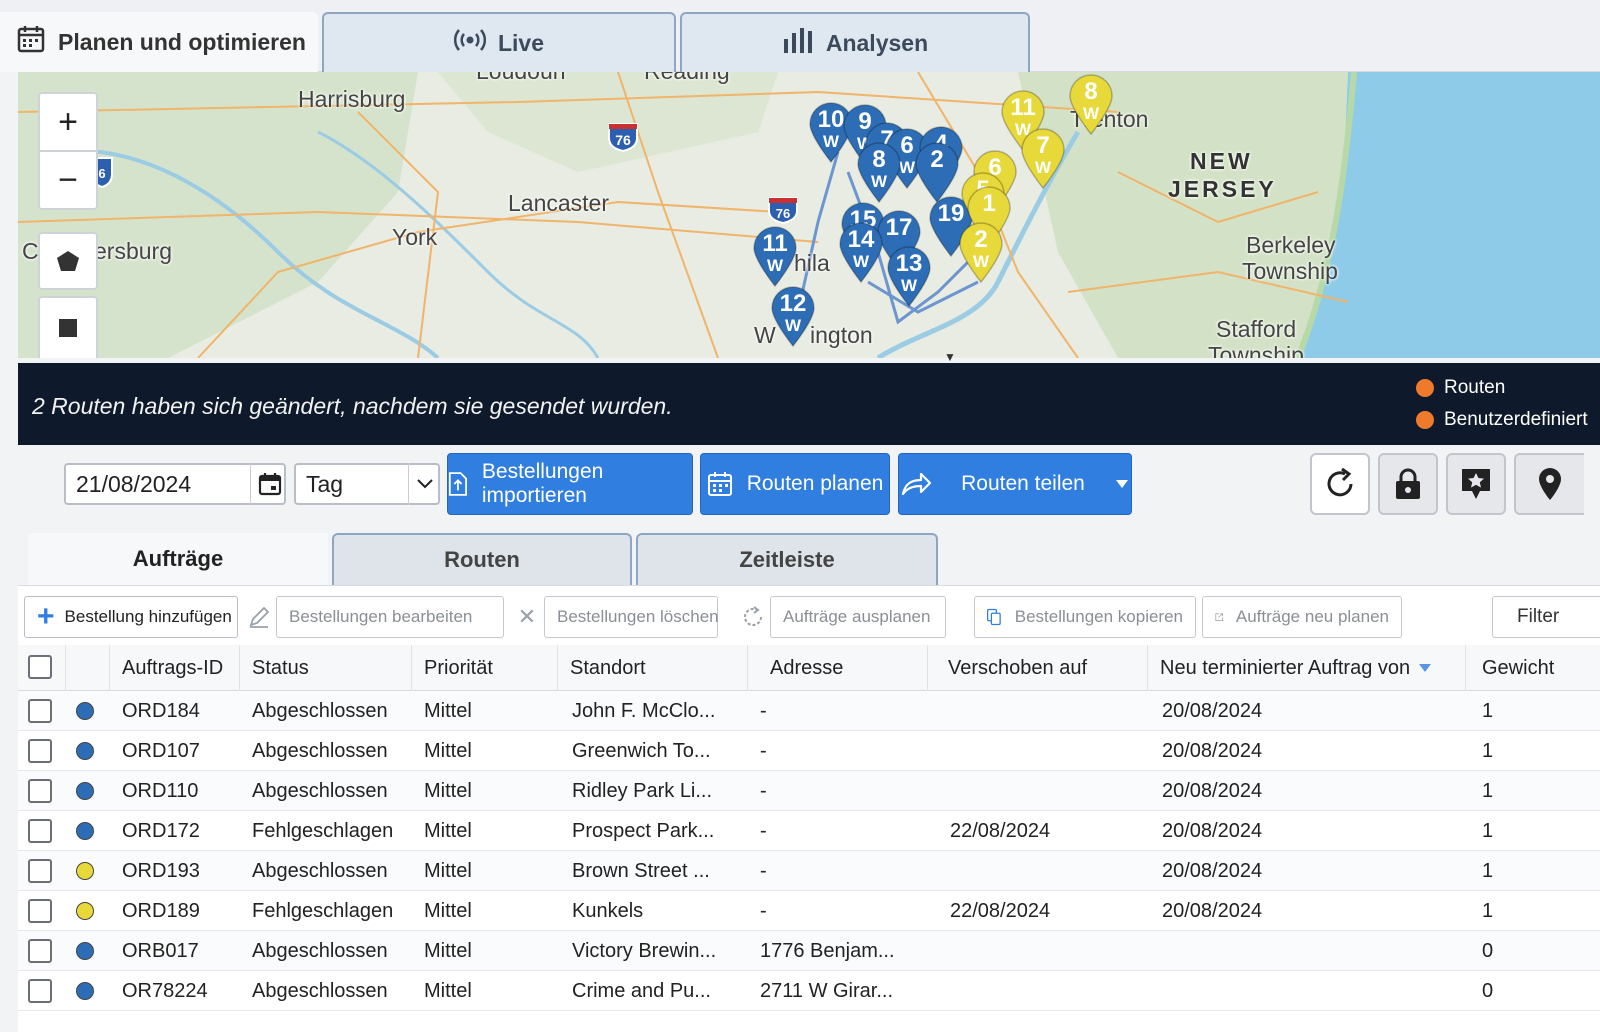 This screenshot has height=1032, width=1600. What do you see at coordinates (148, 616) in the screenshot?
I see `button-label: Bestellung hinzufügen` at bounding box center [148, 616].